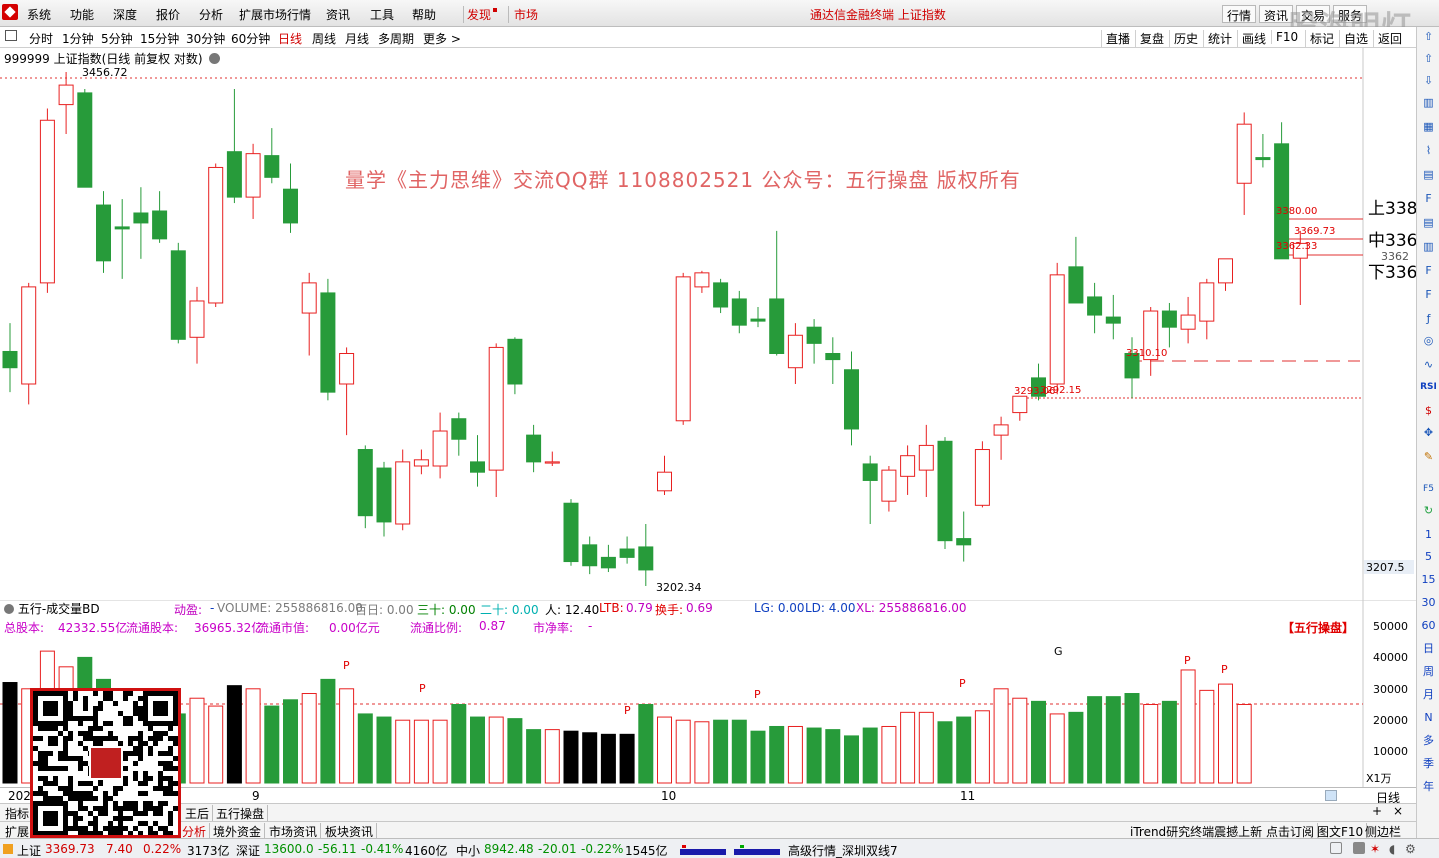 This screenshot has height=858, width=1439. Describe the element at coordinates (1359, 848) in the screenshot. I see `lock-icon` at that location.